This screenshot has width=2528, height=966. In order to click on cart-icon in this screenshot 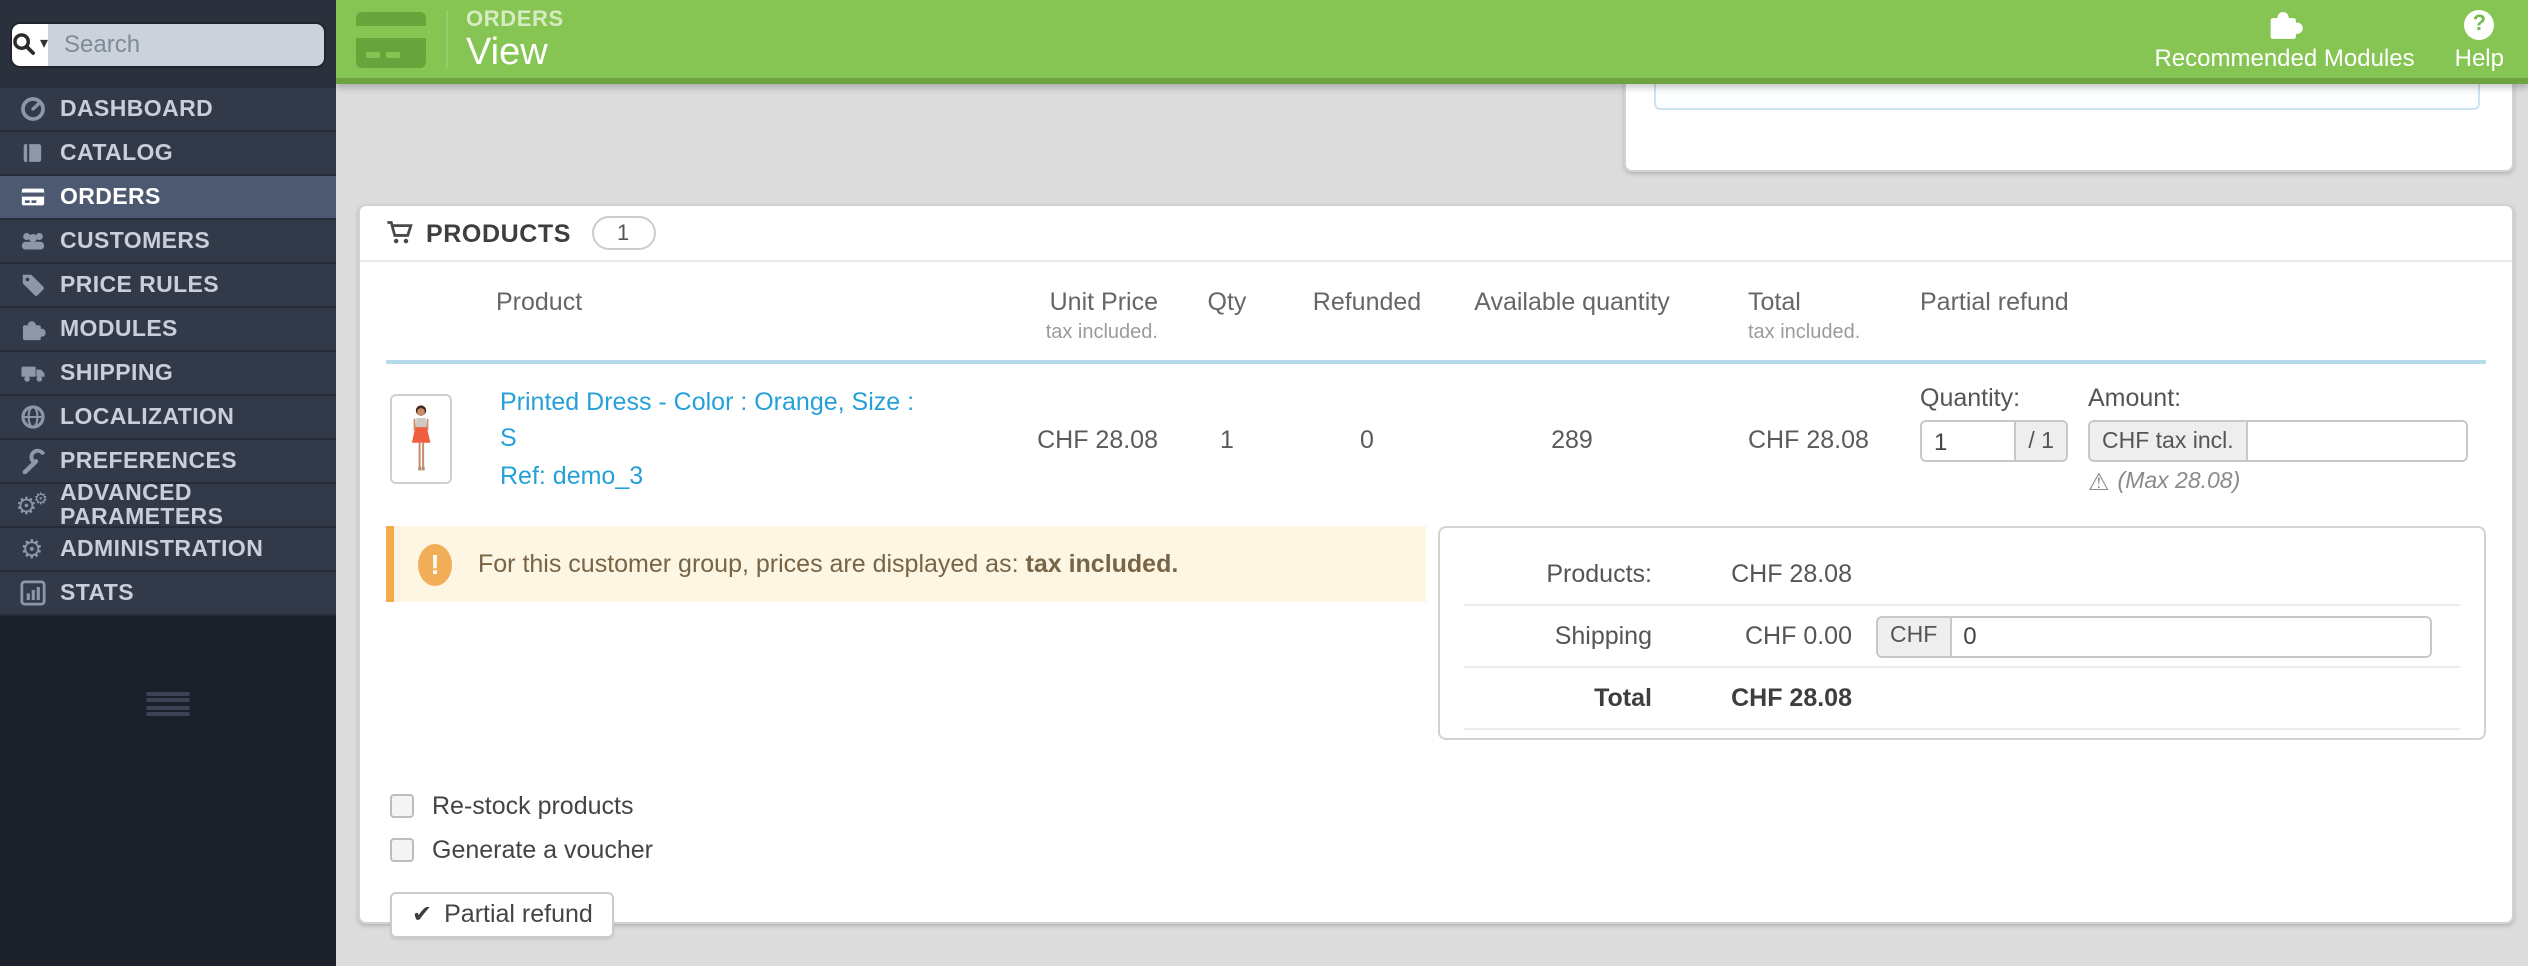, I will do `click(400, 233)`.